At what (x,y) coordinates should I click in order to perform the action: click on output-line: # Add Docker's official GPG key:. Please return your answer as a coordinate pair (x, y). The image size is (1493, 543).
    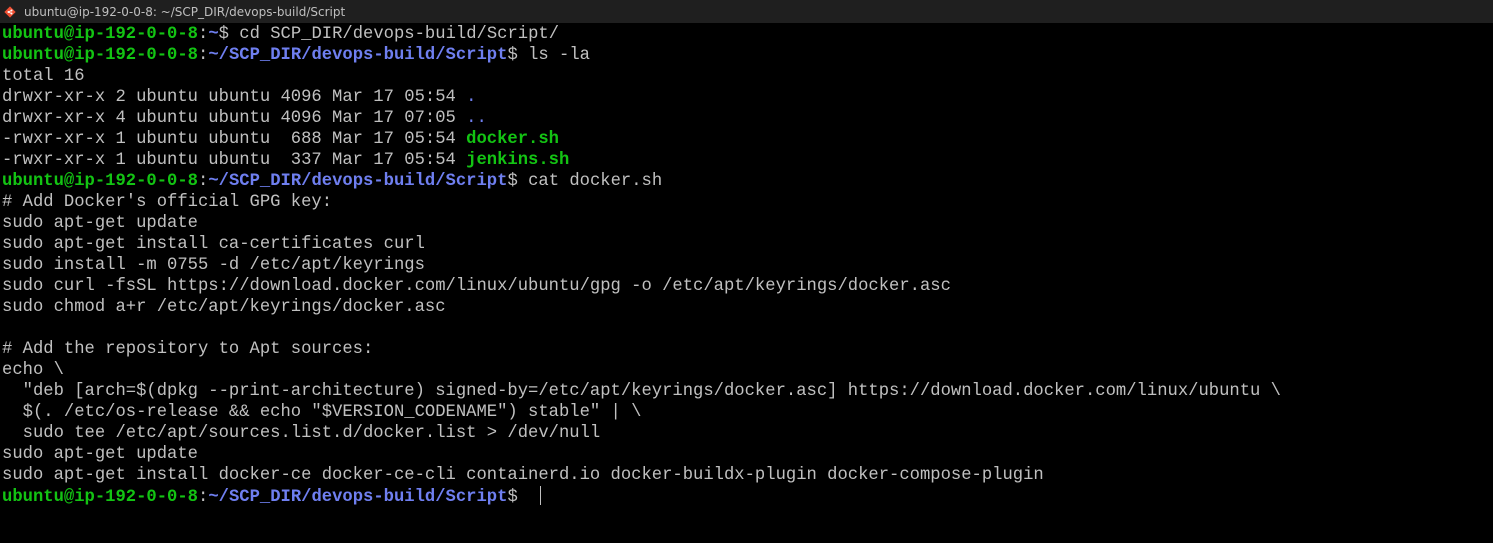
    Looking at the image, I should click on (167, 202).